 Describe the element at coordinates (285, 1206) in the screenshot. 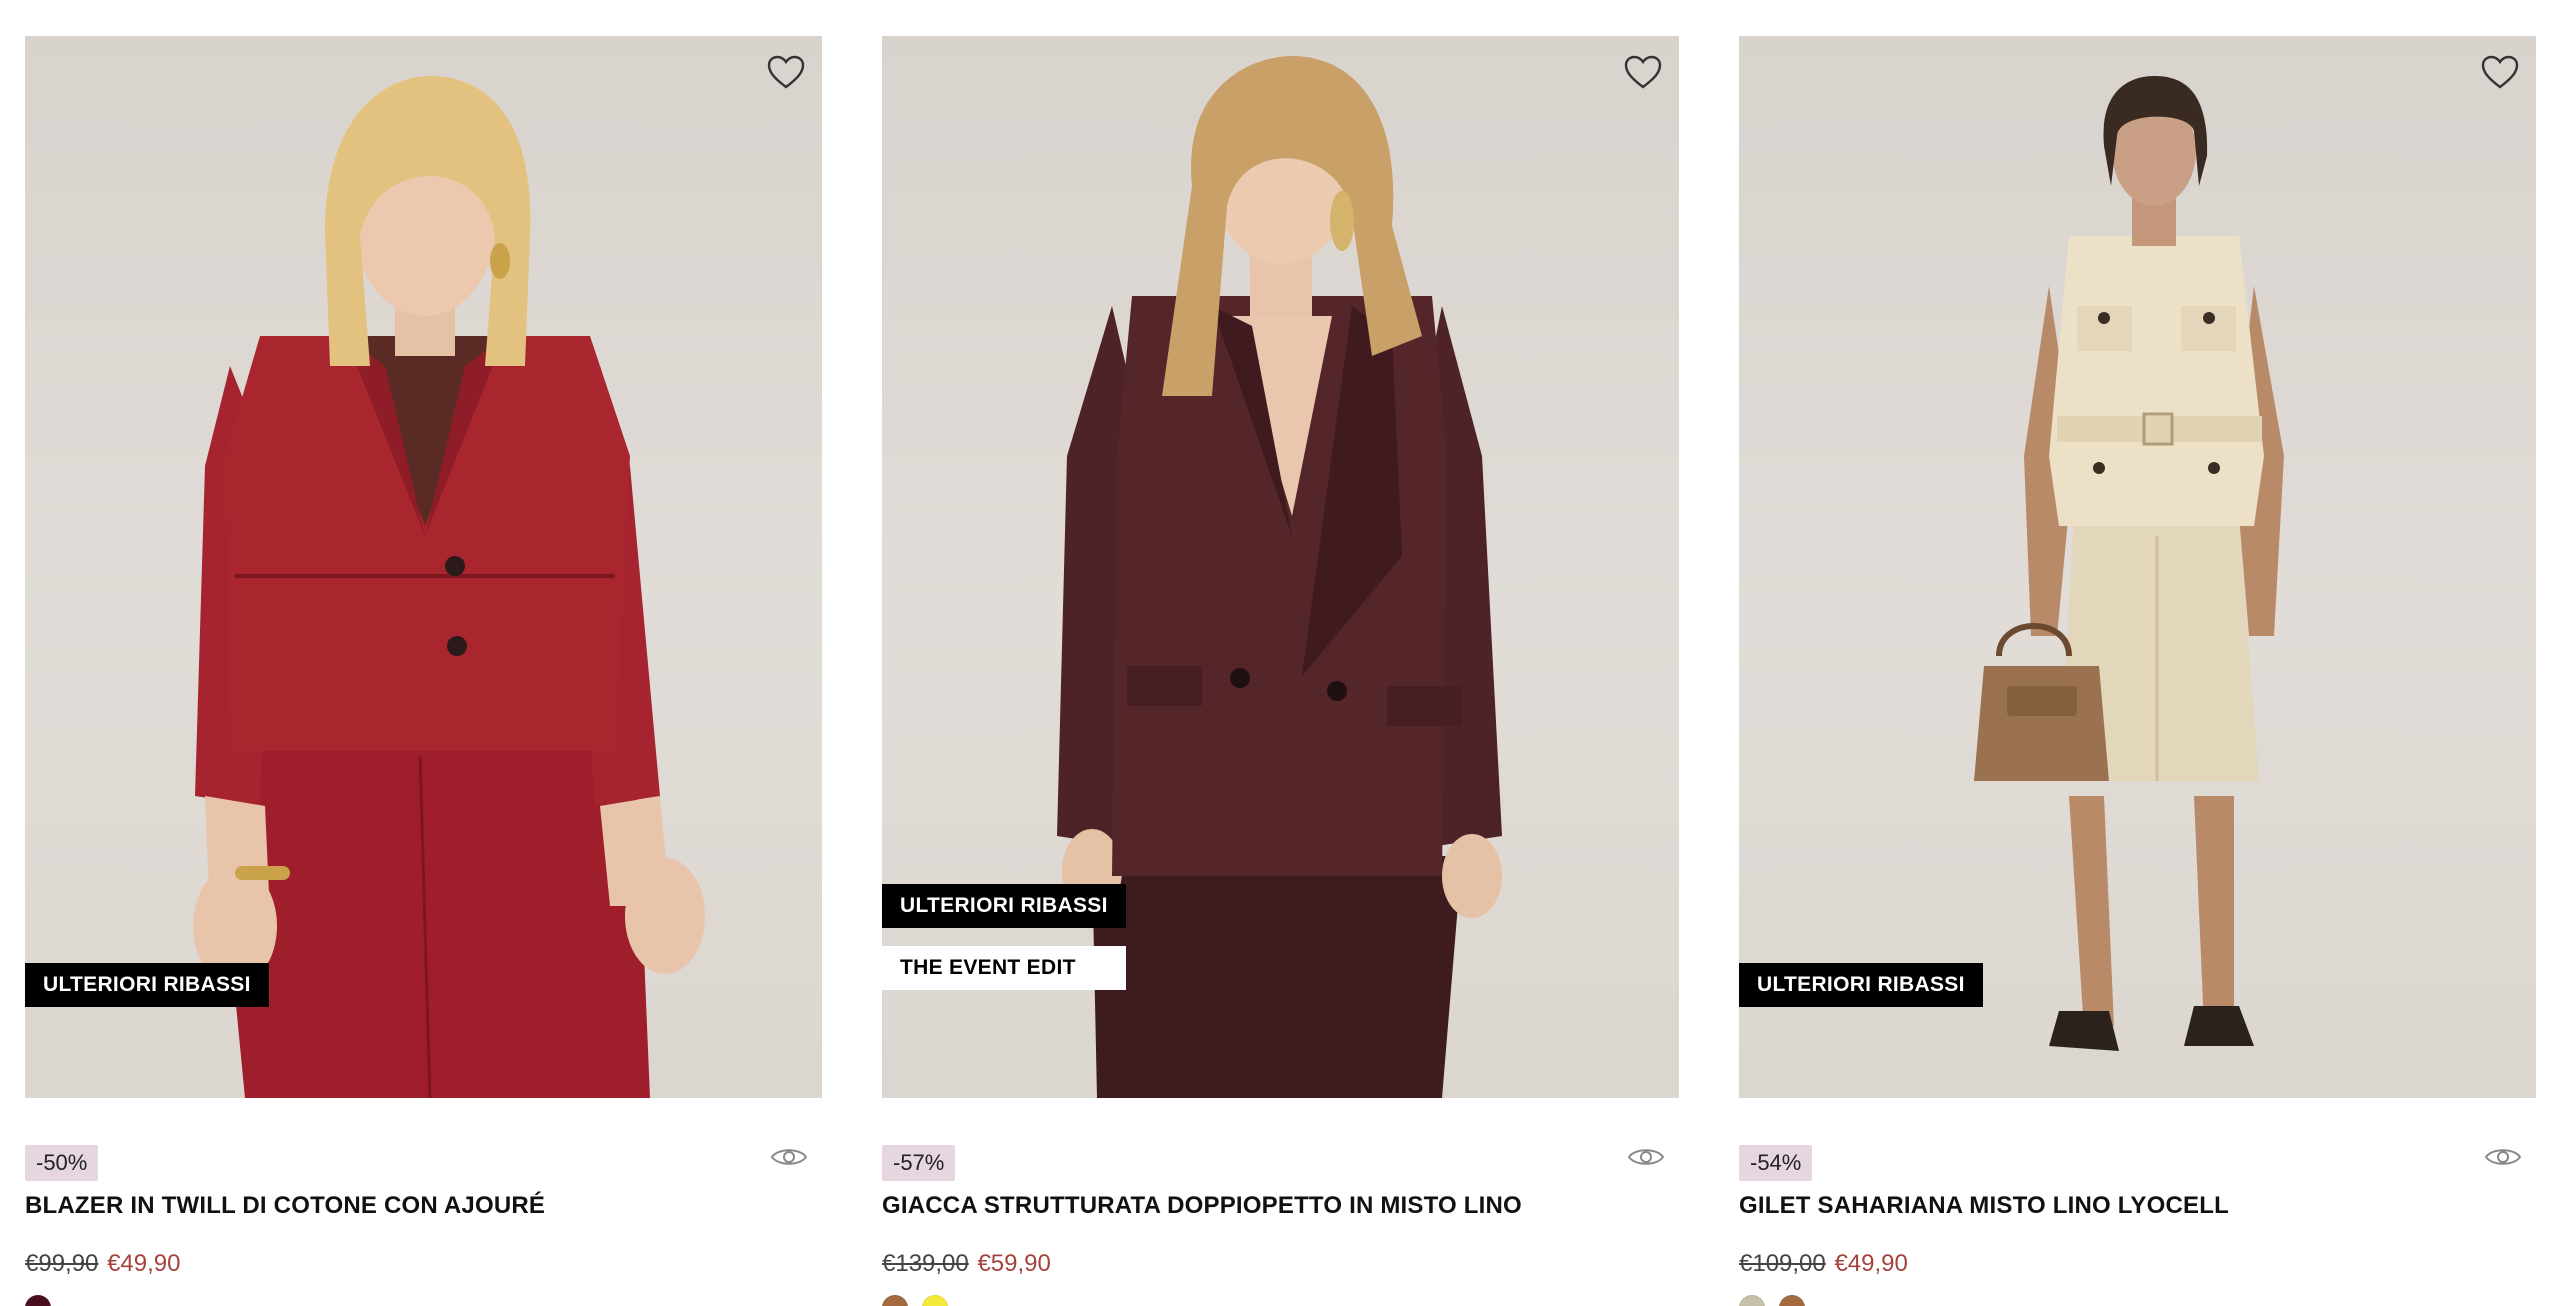

I see `product-title: BLAZER IN TWILL DI COTONE CON AJOURÉ` at that location.